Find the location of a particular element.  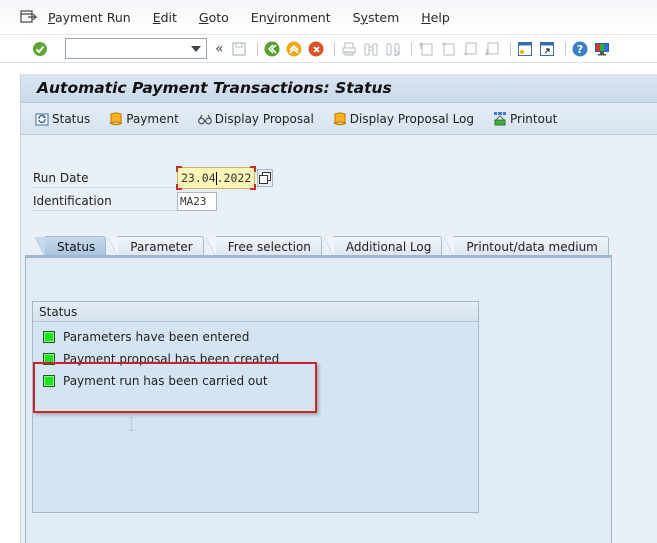

identification-input: MA23 is located at coordinates (197, 201).